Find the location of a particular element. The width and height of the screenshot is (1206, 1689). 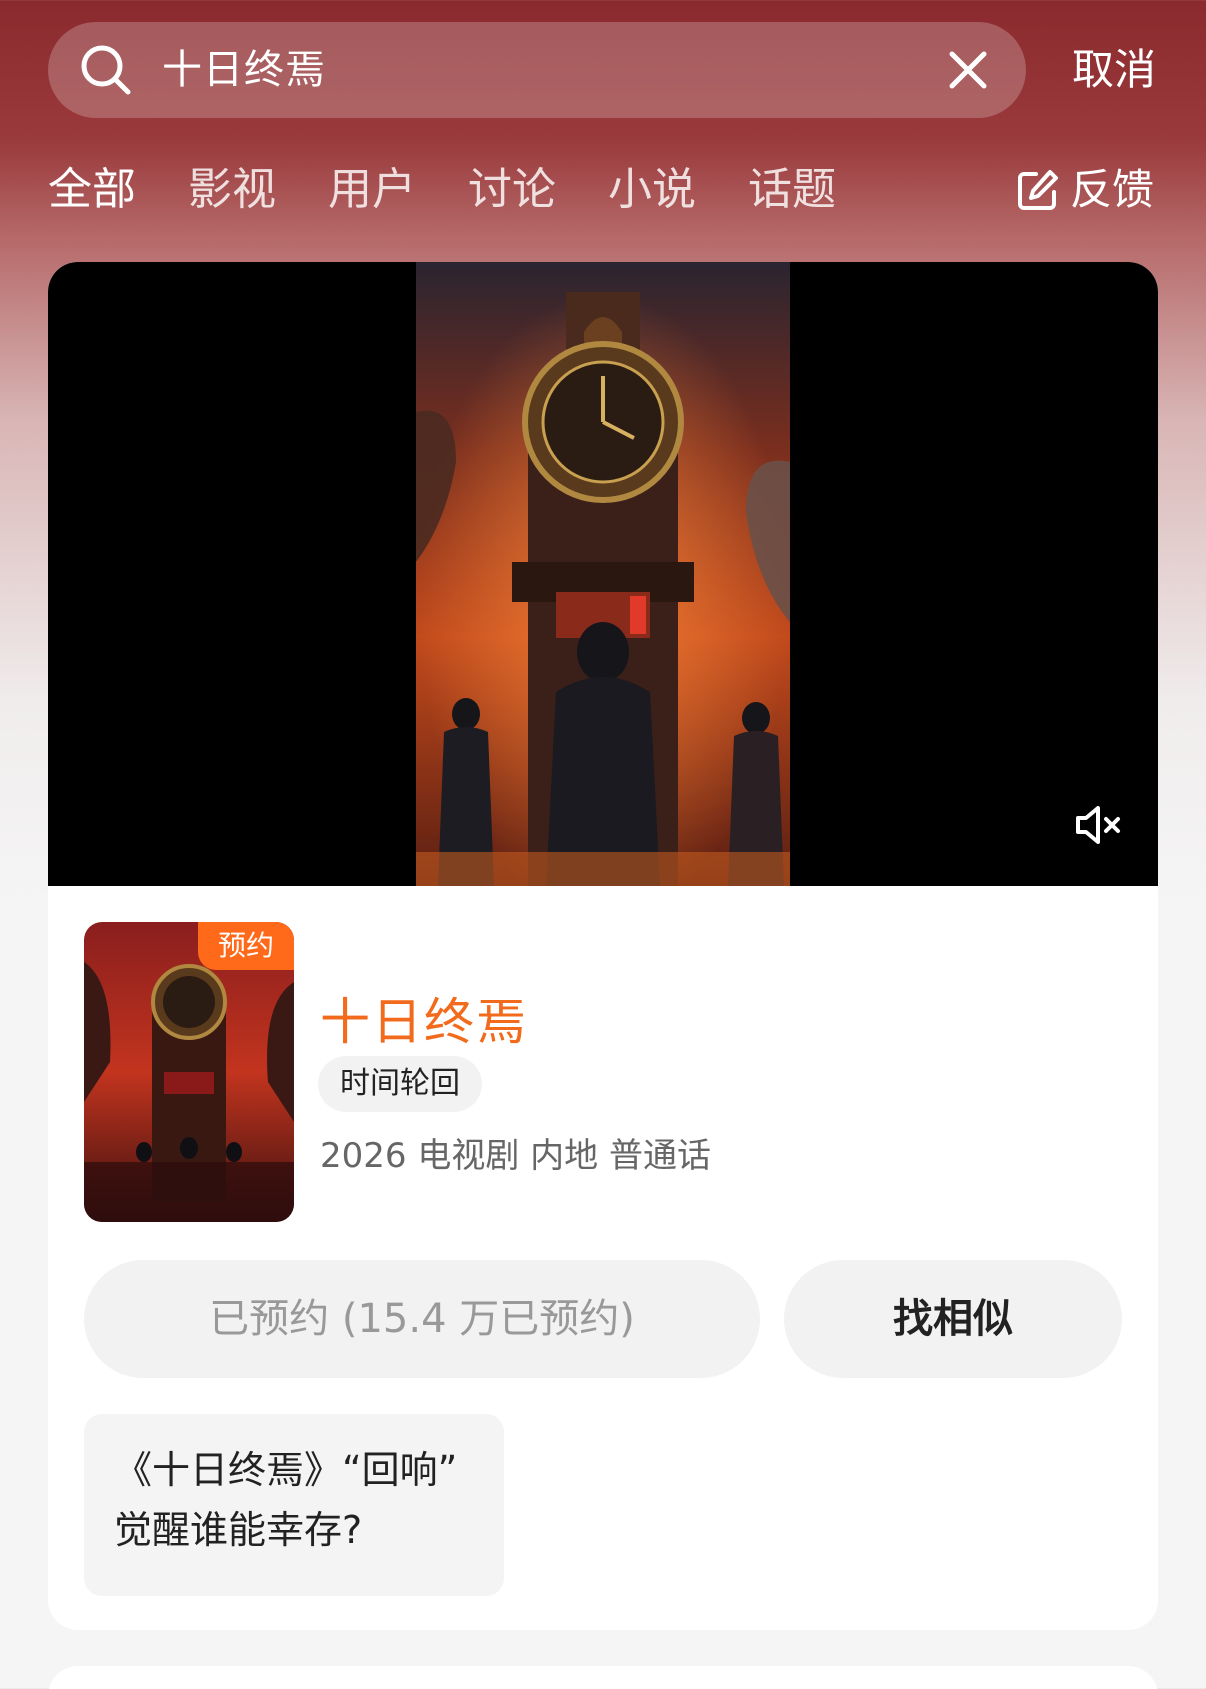

video-poster is located at coordinates (603, 574).